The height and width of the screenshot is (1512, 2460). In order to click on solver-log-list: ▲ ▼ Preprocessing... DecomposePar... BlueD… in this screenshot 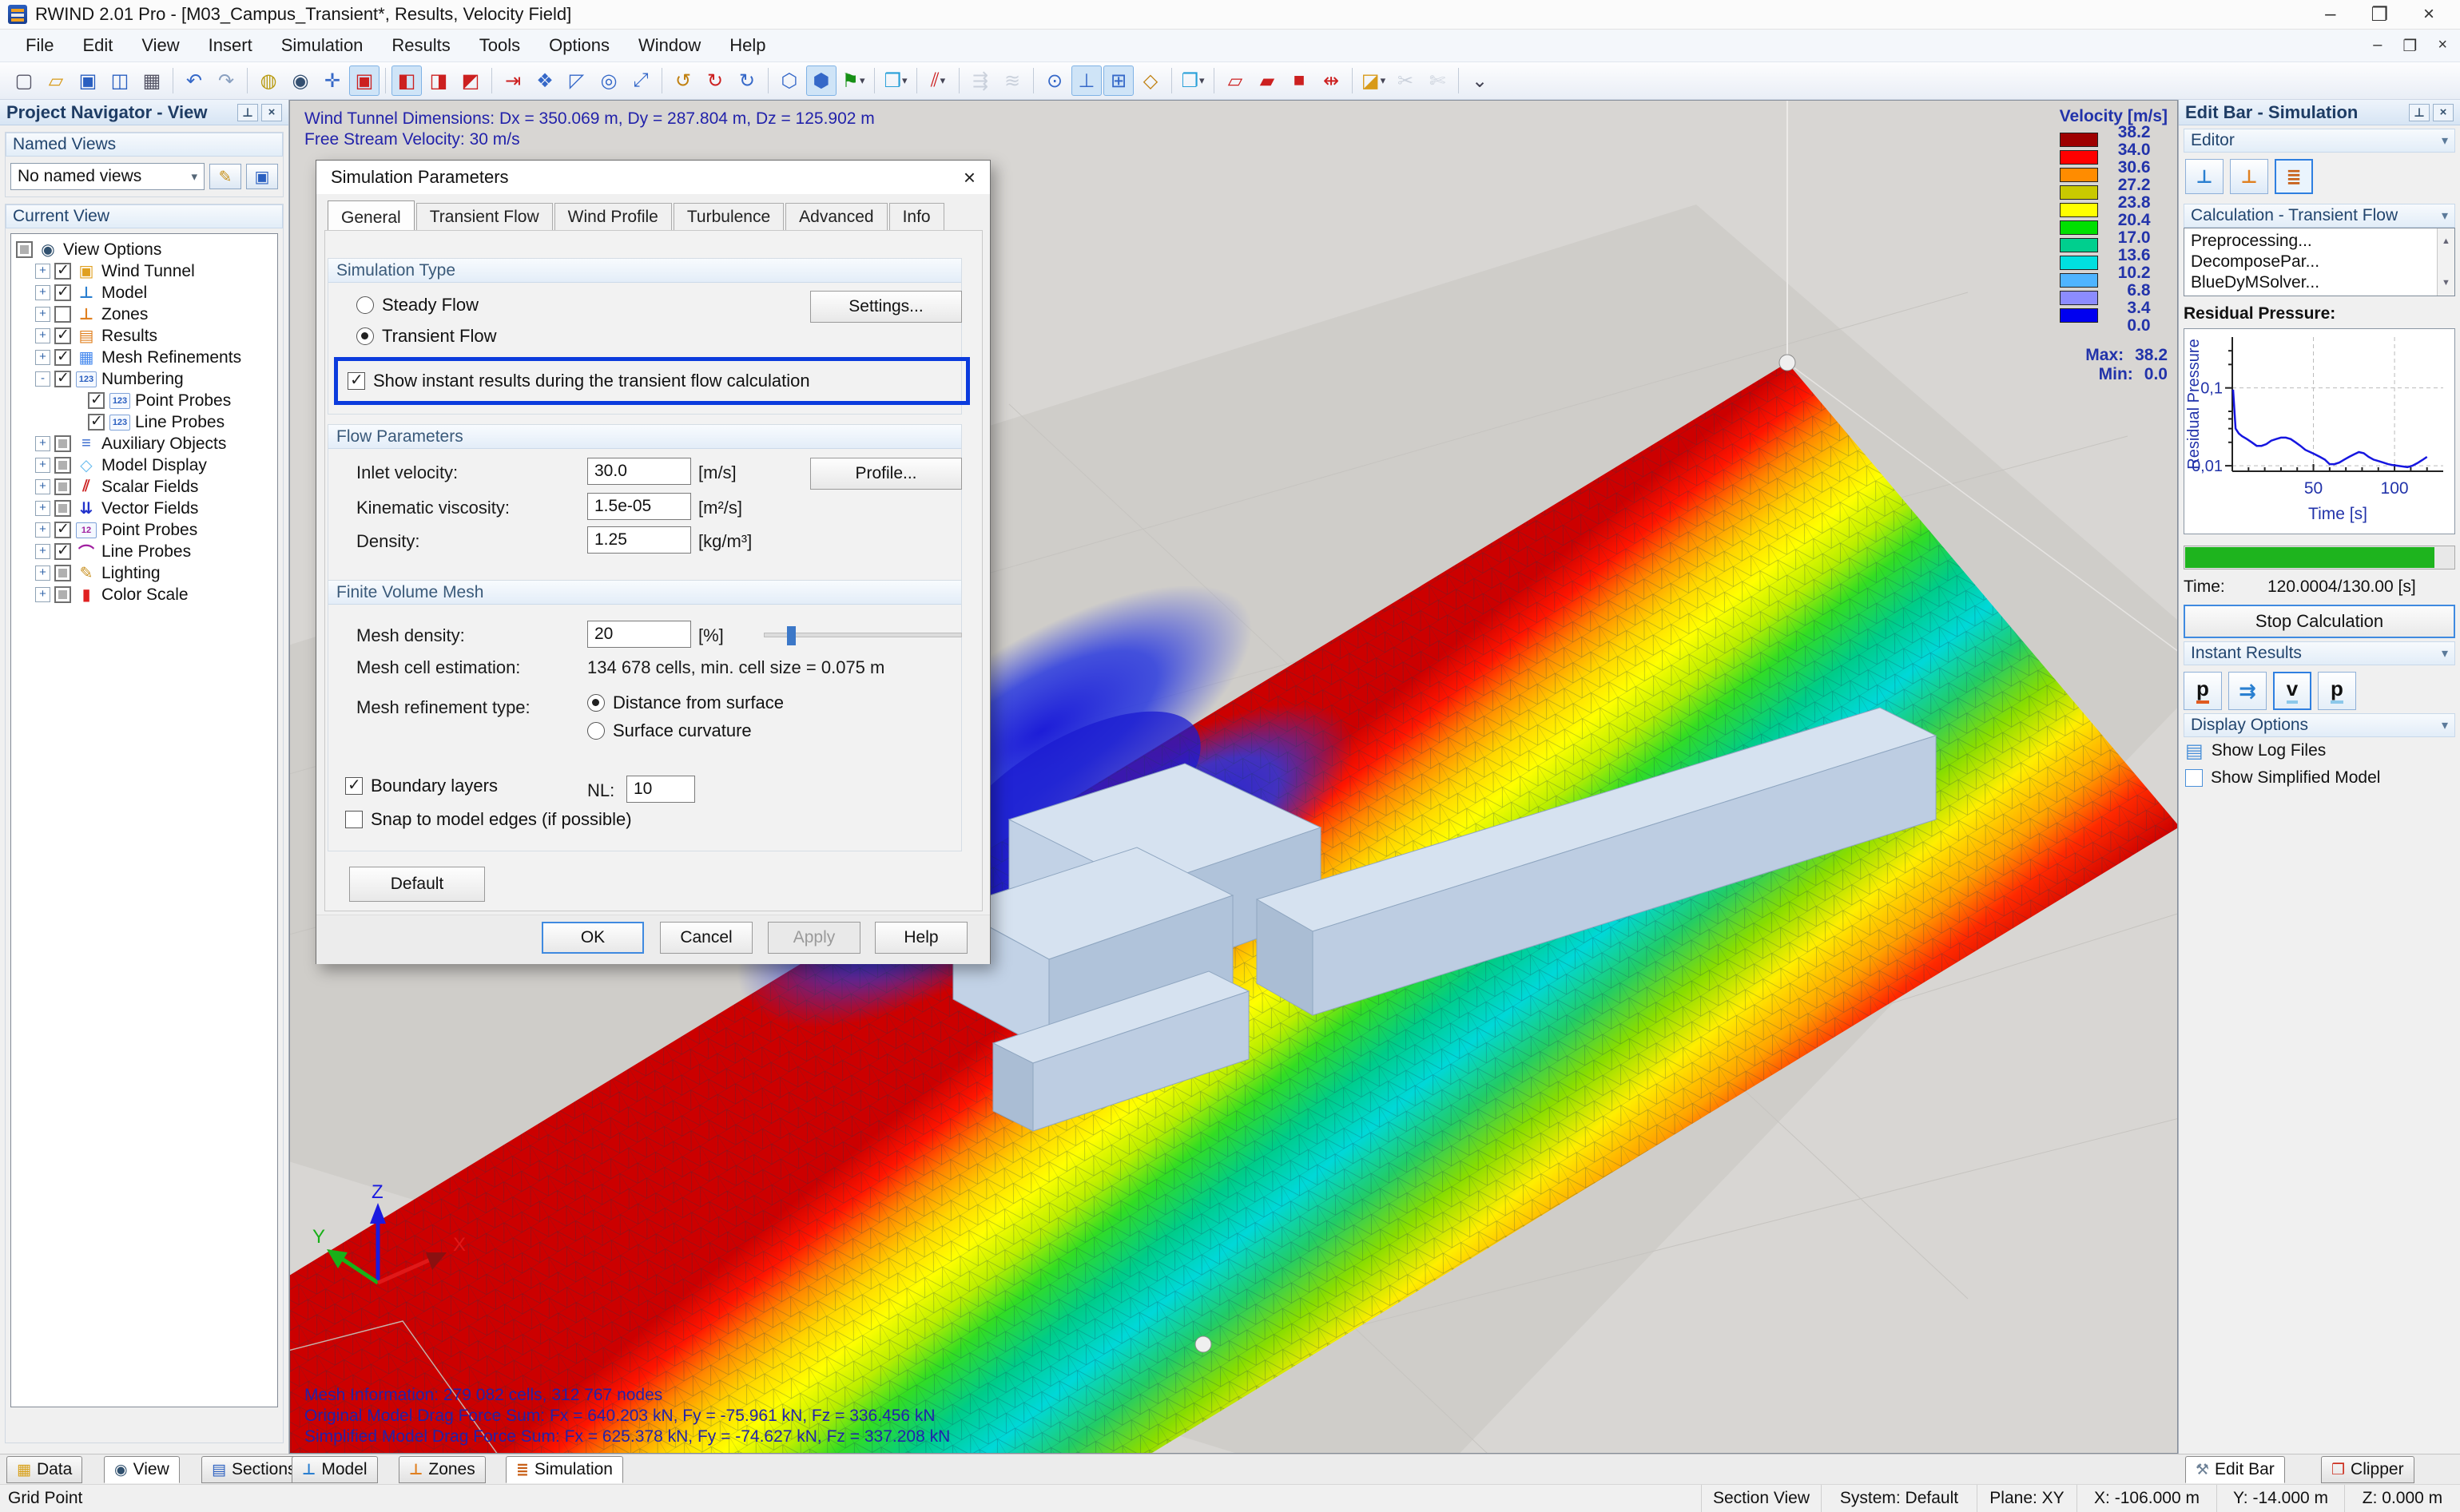, I will do `click(2319, 262)`.